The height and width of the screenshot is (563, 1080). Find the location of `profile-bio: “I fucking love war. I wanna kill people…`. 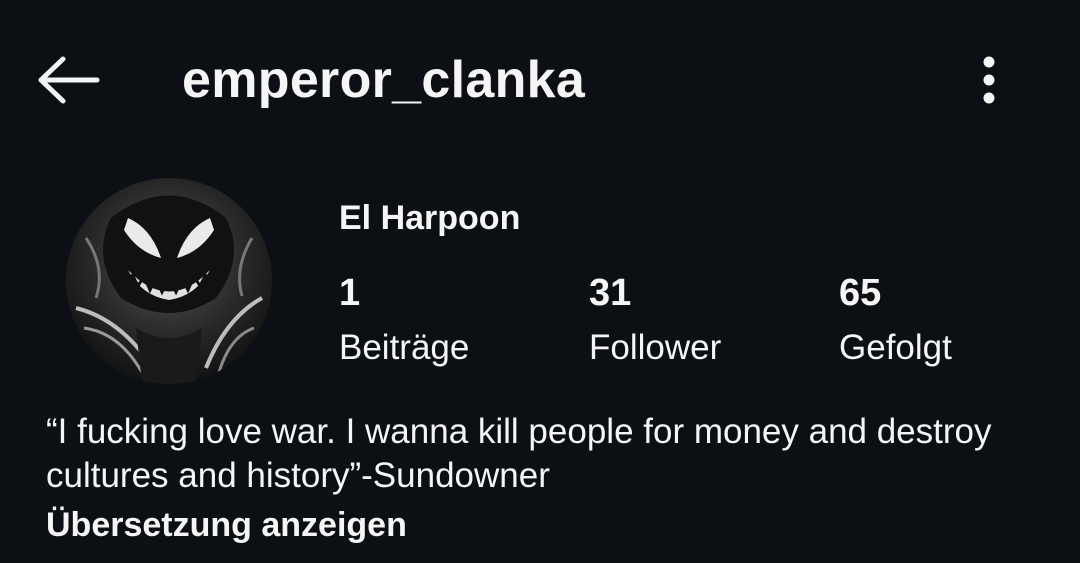

profile-bio: “I fucking love war. I wanna kill people… is located at coordinates (519, 453).